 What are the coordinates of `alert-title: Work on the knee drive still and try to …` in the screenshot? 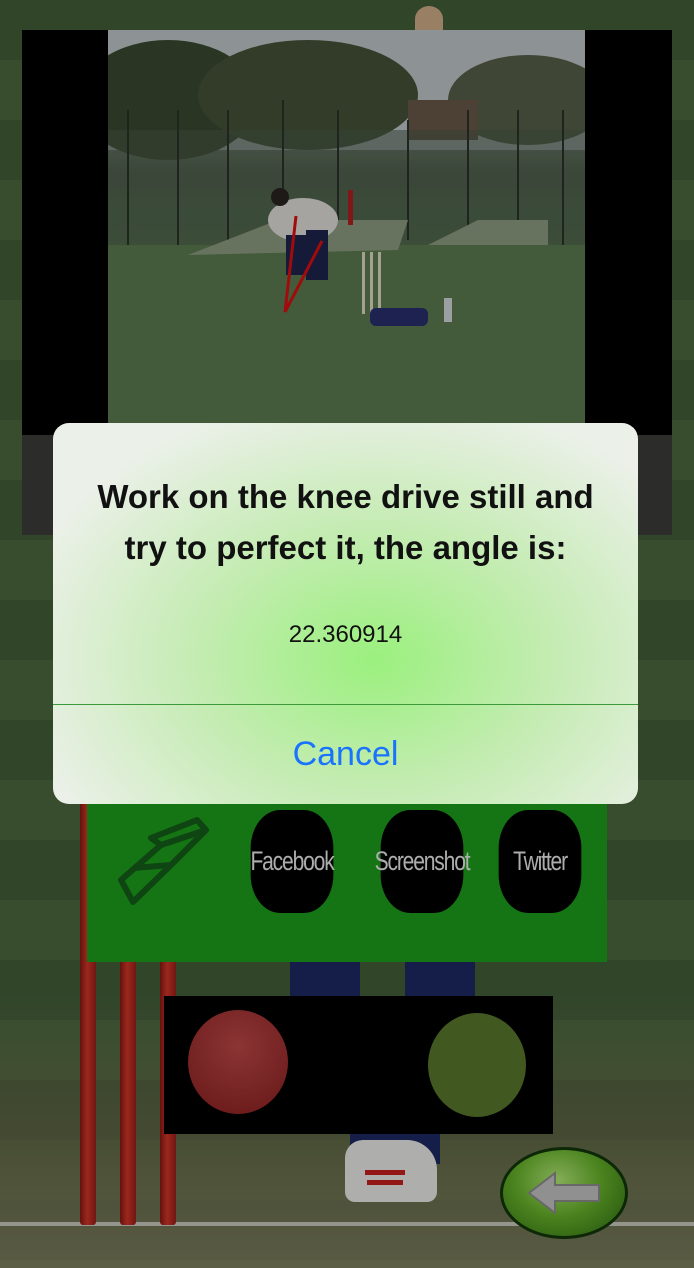 It's located at (345, 522).